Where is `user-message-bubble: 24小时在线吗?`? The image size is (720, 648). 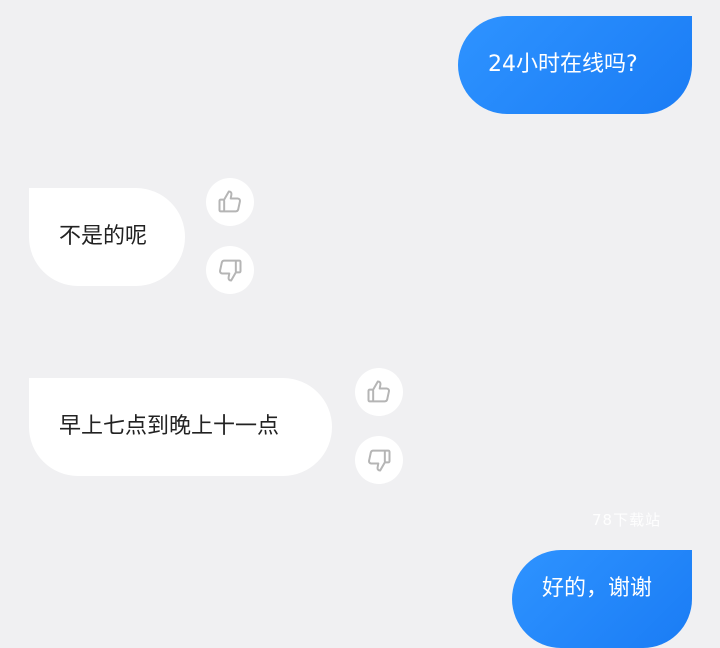 user-message-bubble: 24小时在线吗? is located at coordinates (575, 65).